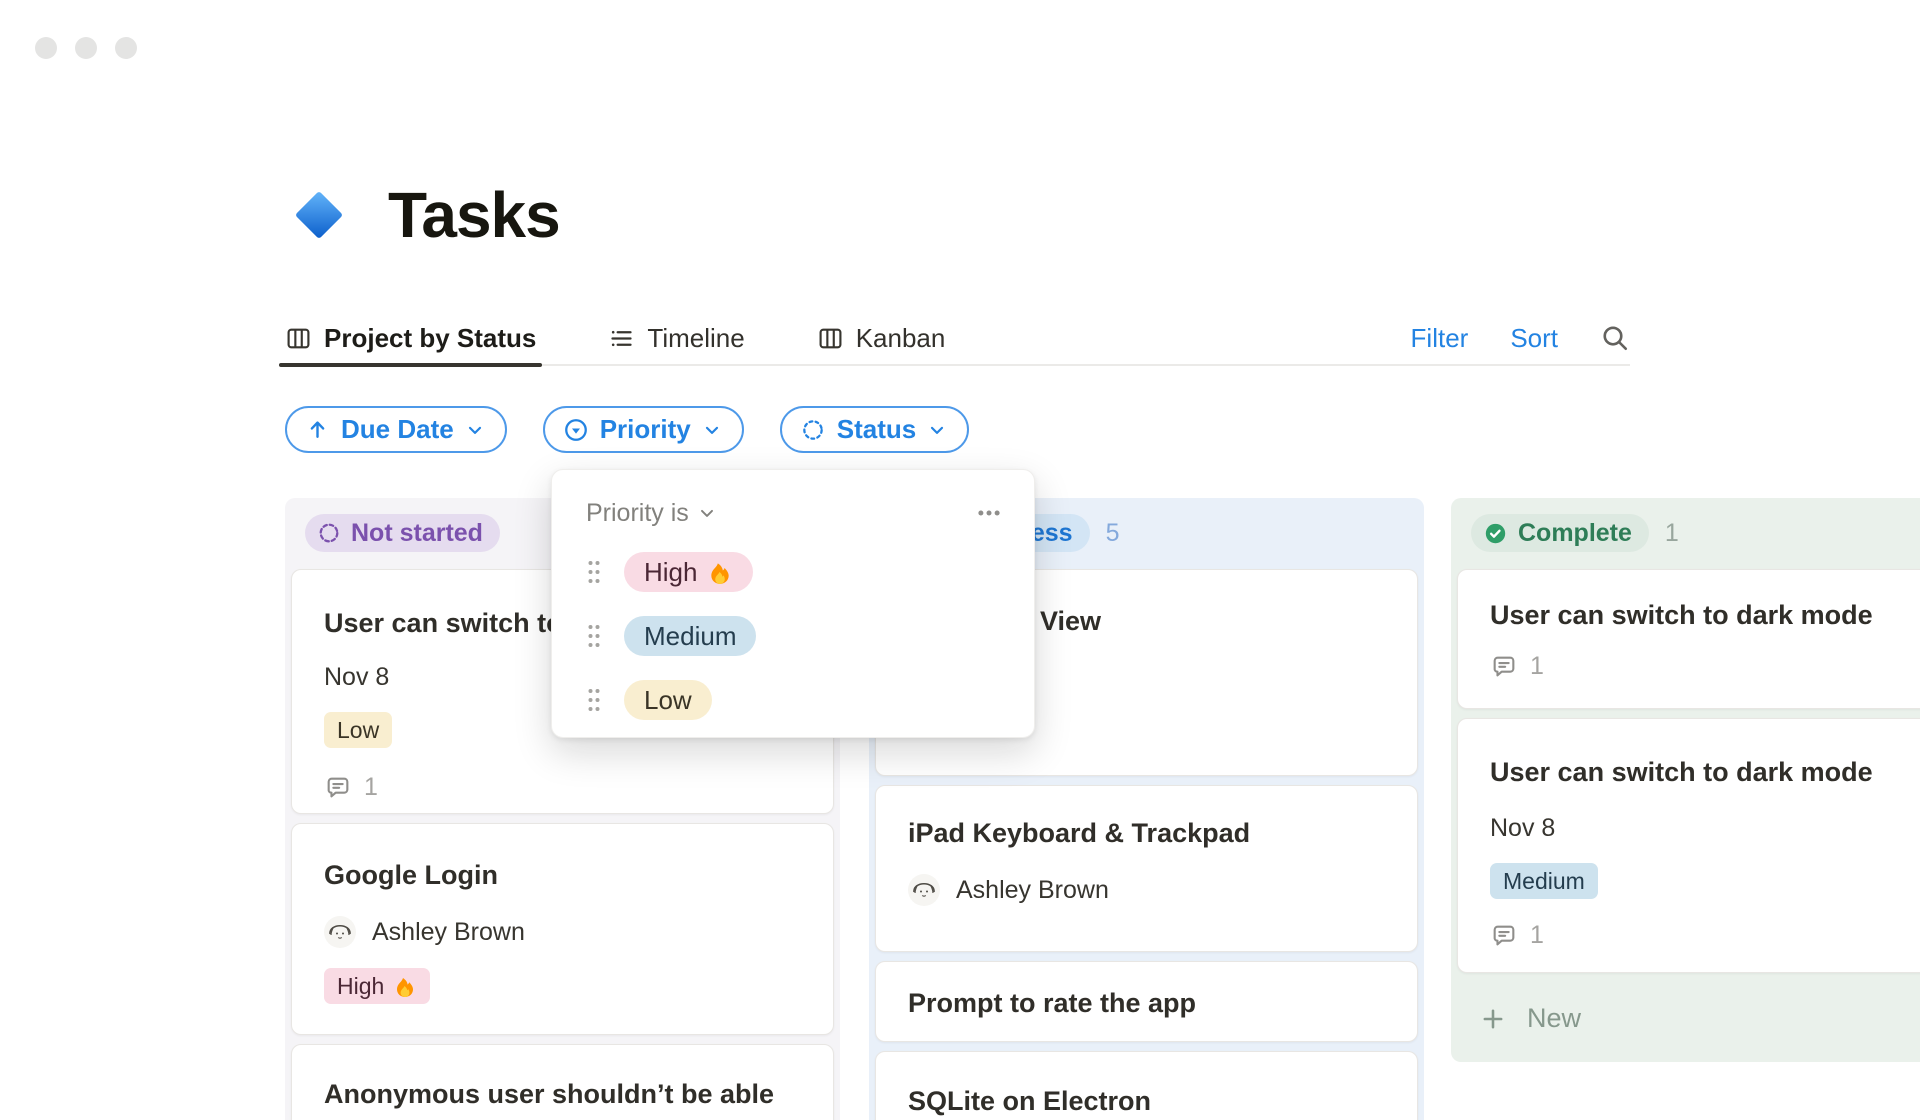 The width and height of the screenshot is (1920, 1120). I want to click on due-date-filter-chip: Due Date, so click(396, 429).